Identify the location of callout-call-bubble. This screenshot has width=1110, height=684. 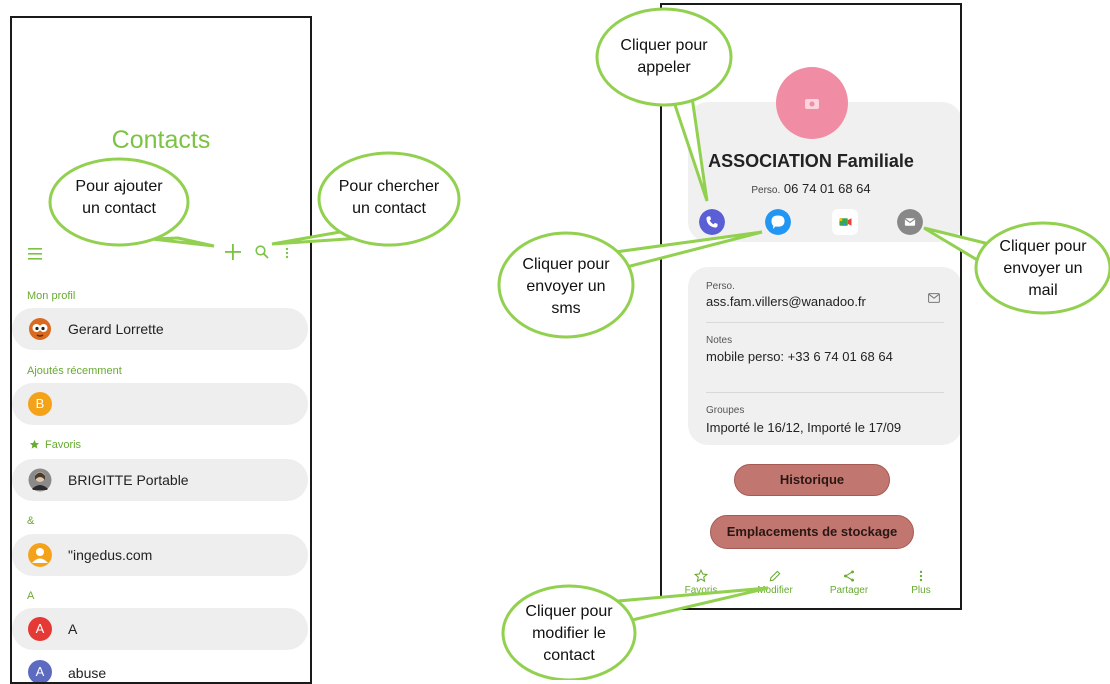
(689, 148).